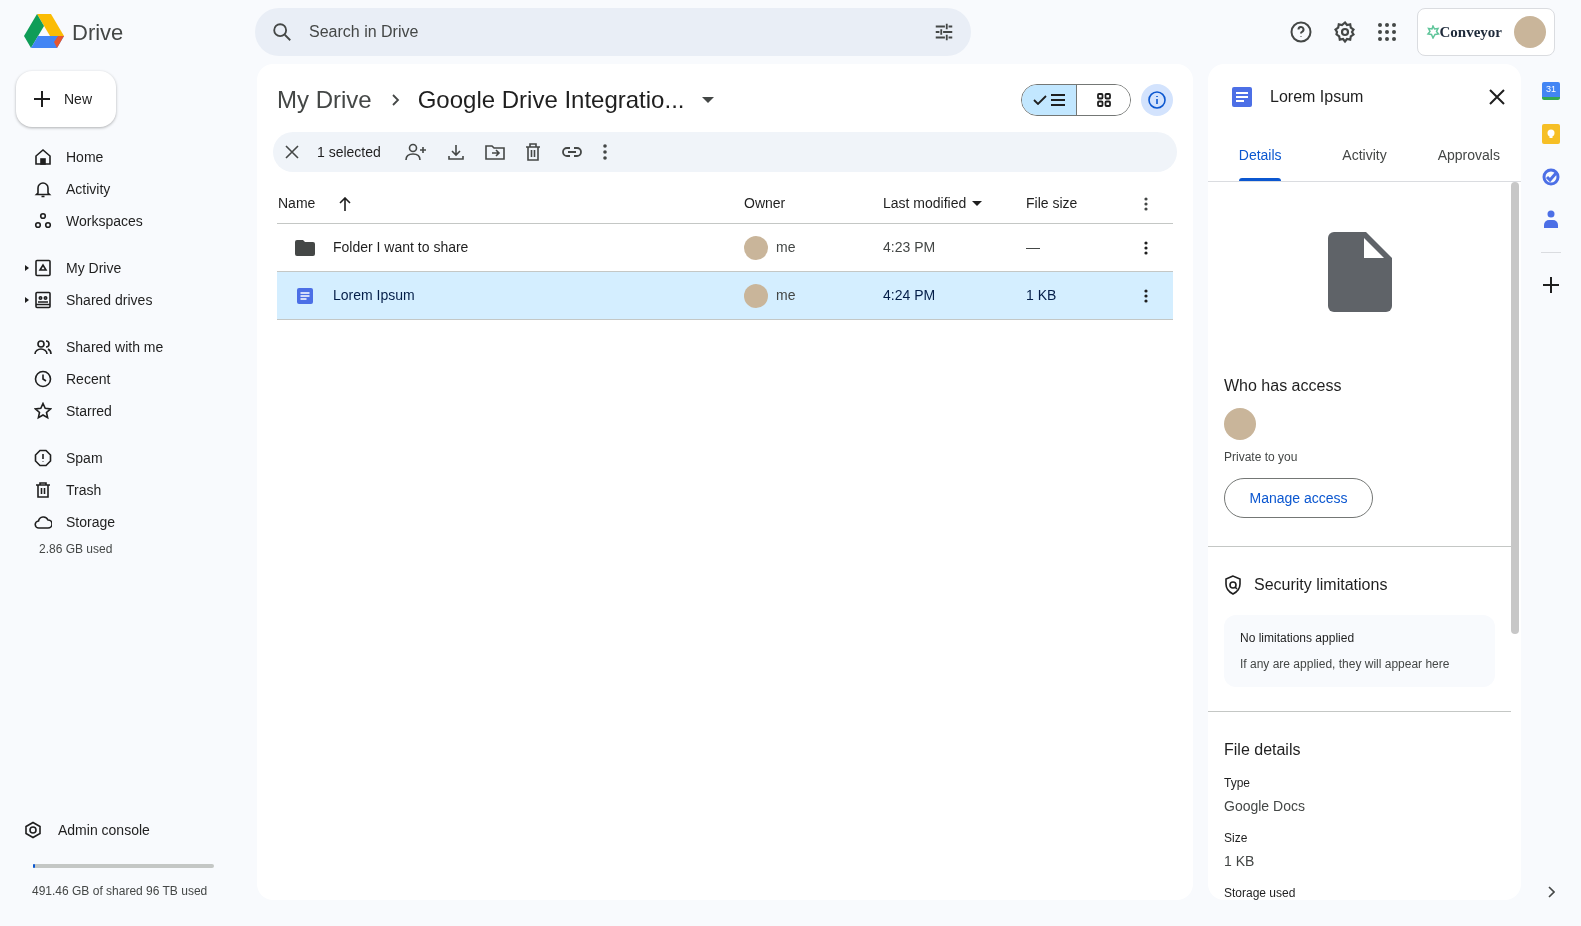 This screenshot has height=926, width=1581. Describe the element at coordinates (43, 189) in the screenshot. I see `bell-icon` at that location.